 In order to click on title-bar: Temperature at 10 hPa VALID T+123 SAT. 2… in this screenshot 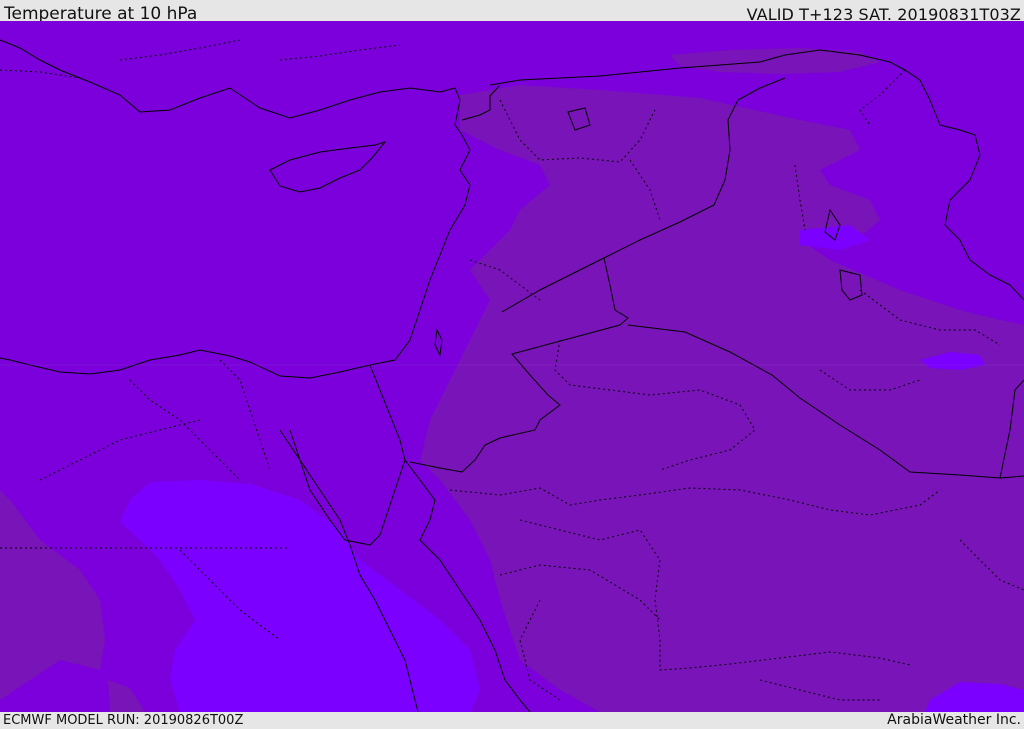, I will do `click(512, 12)`.